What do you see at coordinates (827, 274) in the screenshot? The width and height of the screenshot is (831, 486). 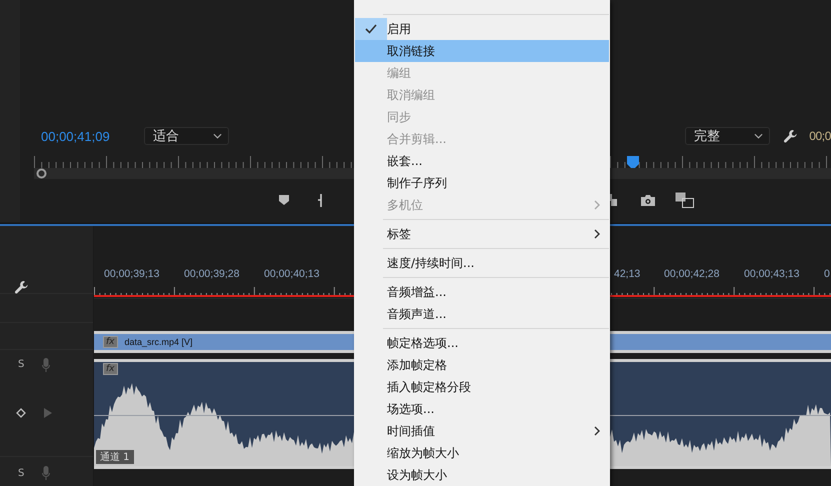 I see `ruler-timecode: 0` at bounding box center [827, 274].